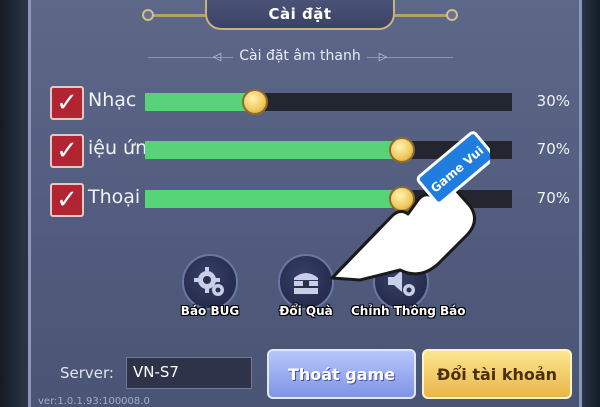  I want to click on notification-settings-label: Chỉnh Thông Báo, so click(408, 311).